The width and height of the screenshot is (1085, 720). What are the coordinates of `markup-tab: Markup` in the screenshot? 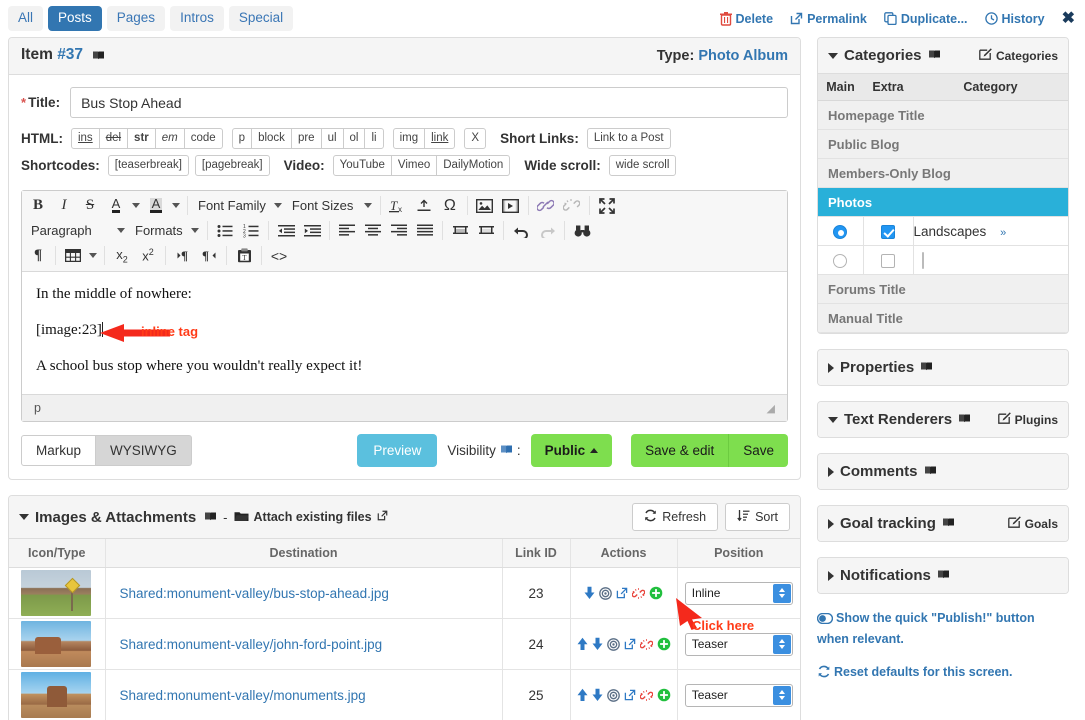 It's located at (59, 450).